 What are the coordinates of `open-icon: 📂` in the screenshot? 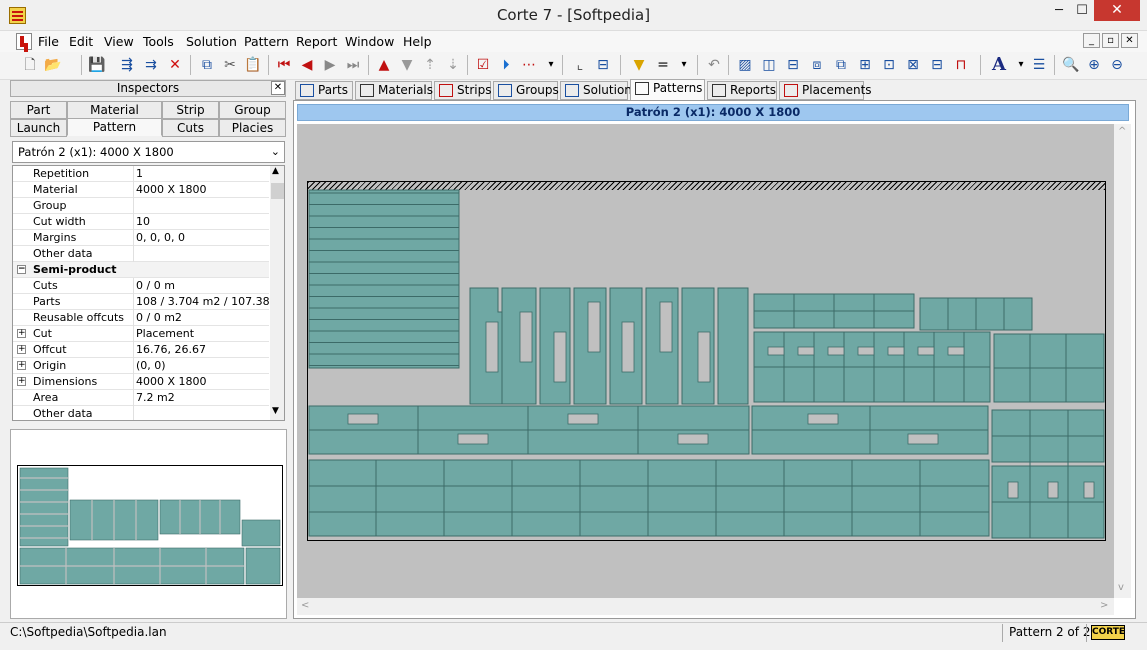 It's located at (53, 65).